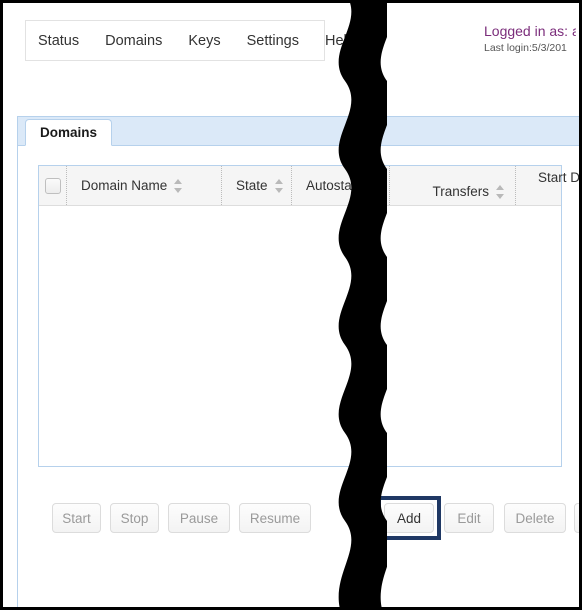 This screenshot has width=582, height=610. Describe the element at coordinates (333, 185) in the screenshot. I see `column-label: Autostart` at that location.